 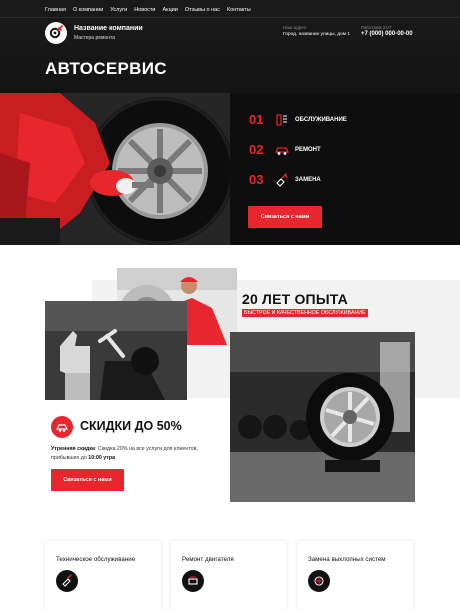 What do you see at coordinates (316, 34) in the screenshot?
I see `address-value: Город, название улицы, дом 1` at bounding box center [316, 34].